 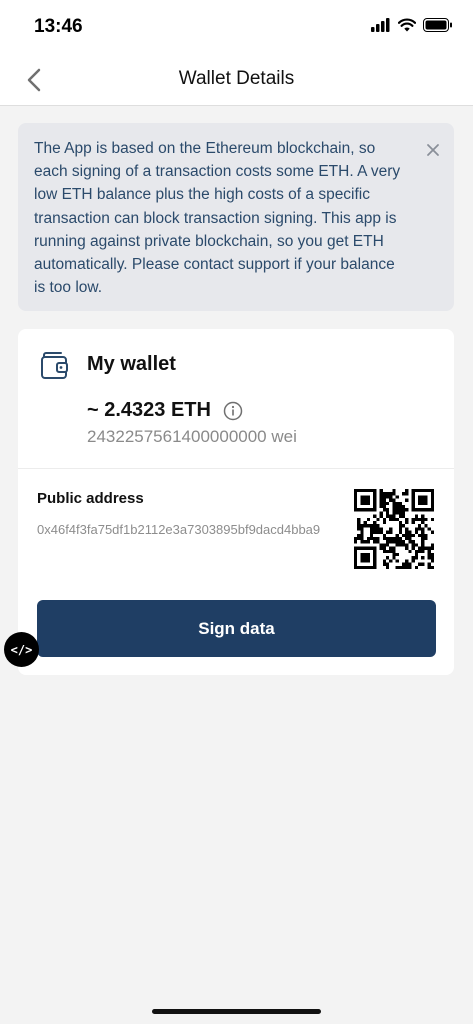 I want to click on balance-eth: ~ 2.4323 ETH, so click(x=149, y=410).